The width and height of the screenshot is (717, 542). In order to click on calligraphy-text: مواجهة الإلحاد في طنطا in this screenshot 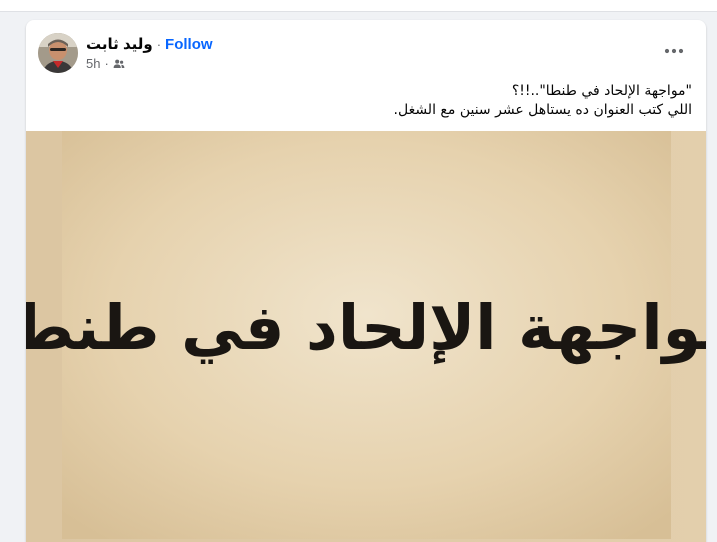, I will do `click(366, 327)`.